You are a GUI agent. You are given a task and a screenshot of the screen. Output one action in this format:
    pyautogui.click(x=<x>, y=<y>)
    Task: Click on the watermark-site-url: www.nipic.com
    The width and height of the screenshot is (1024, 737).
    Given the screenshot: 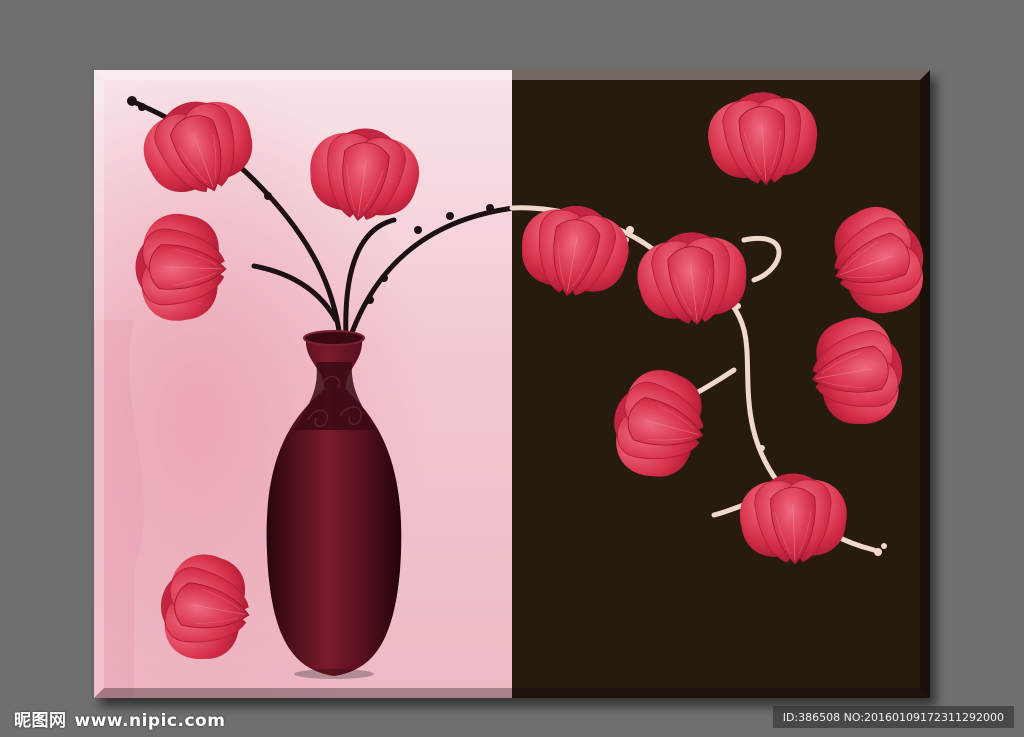 What is the action you would take?
    pyautogui.click(x=150, y=721)
    